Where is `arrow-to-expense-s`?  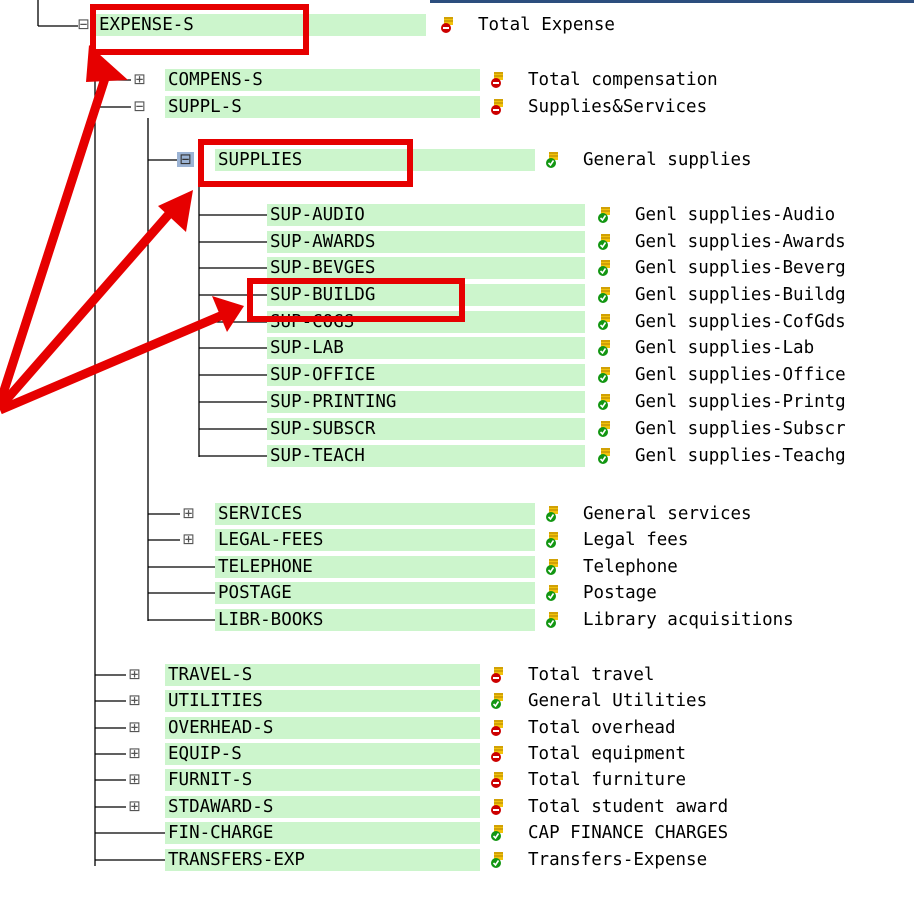 arrow-to-expense-s is located at coordinates (56, 237).